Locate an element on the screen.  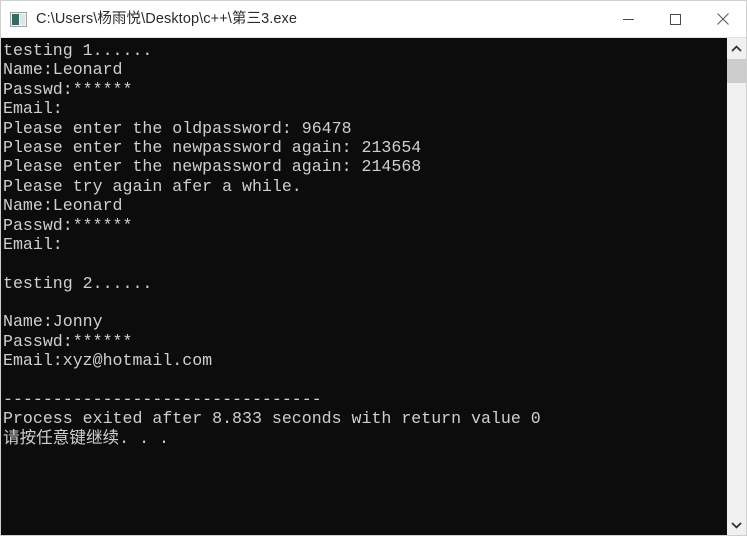
maximize-button is located at coordinates (675, 19).